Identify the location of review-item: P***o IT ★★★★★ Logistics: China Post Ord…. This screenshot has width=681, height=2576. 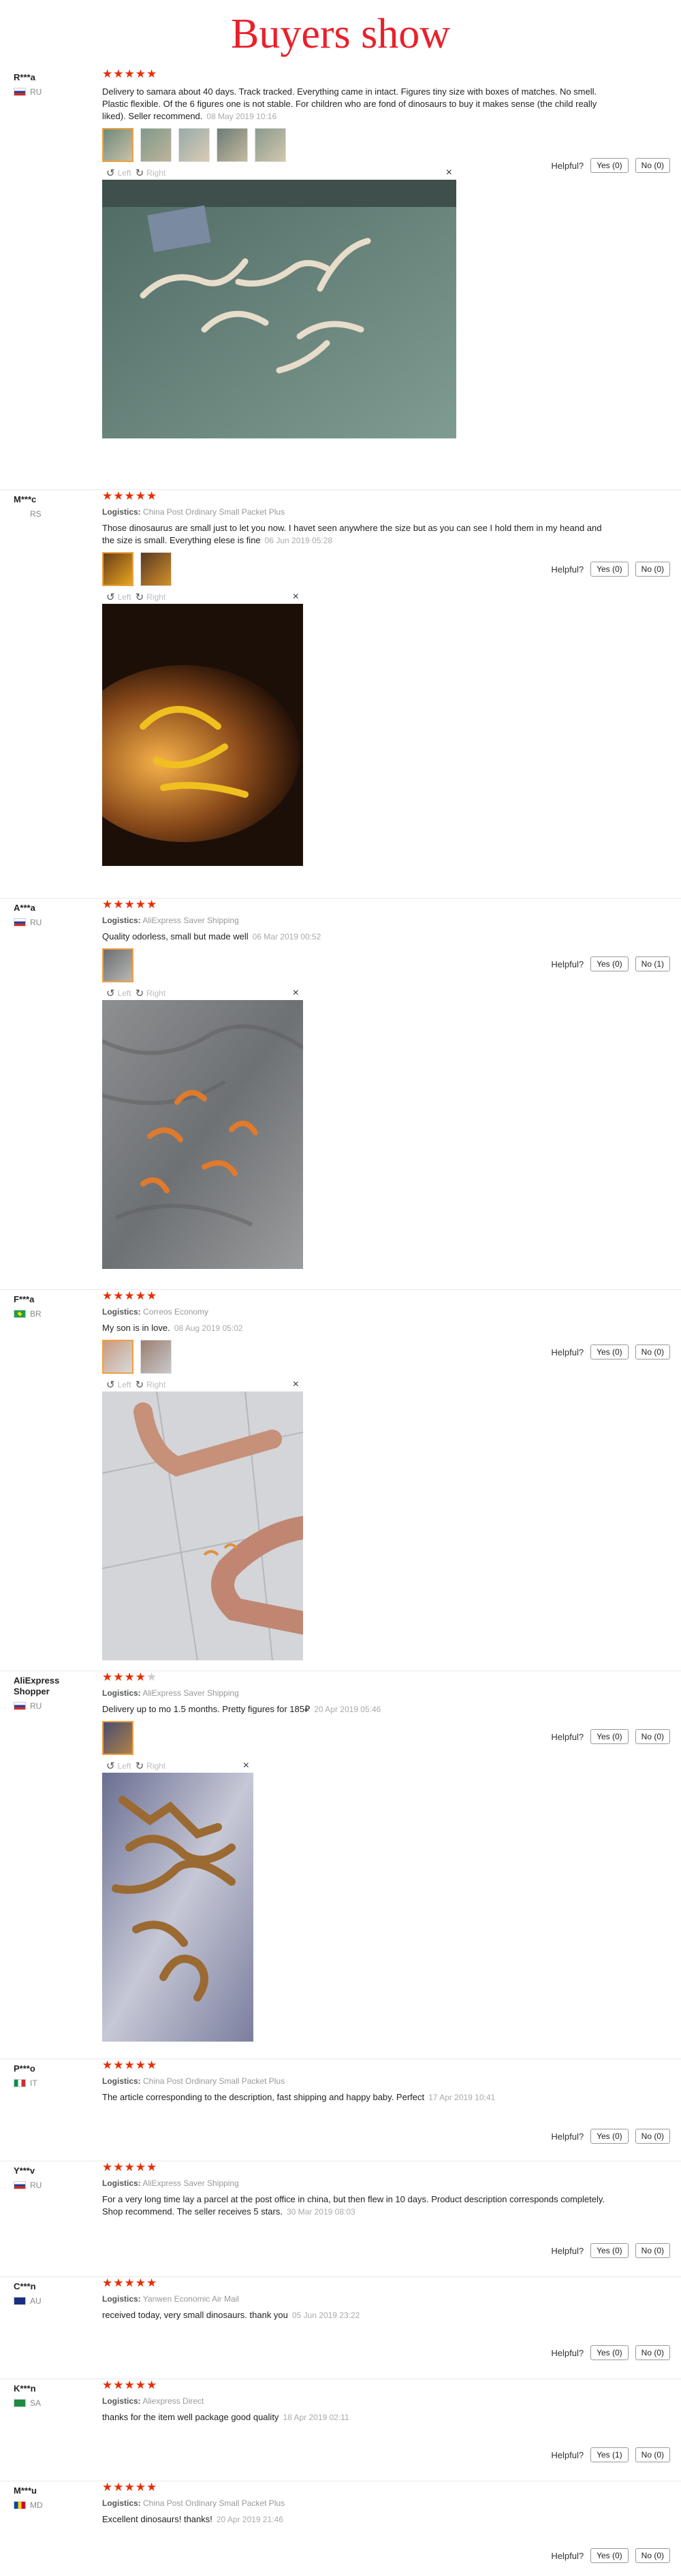
(341, 2110).